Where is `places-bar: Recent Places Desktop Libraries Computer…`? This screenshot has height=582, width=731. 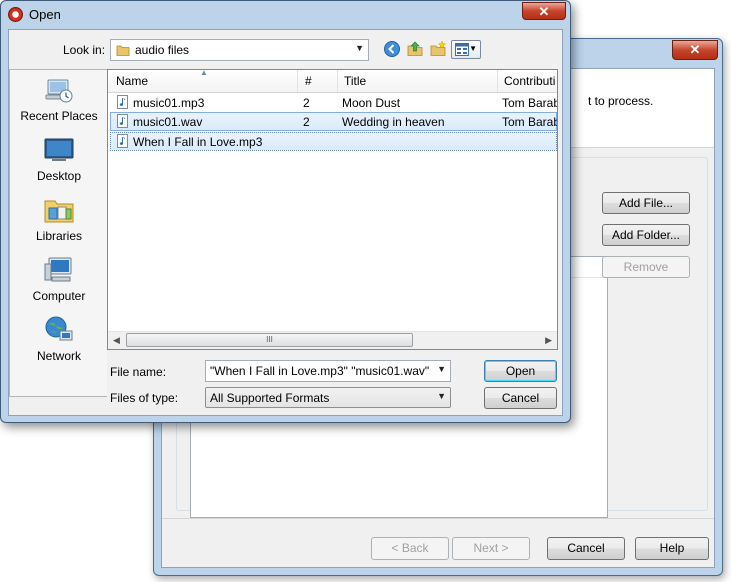 places-bar: Recent Places Desktop Libraries Computer… is located at coordinates (58, 233).